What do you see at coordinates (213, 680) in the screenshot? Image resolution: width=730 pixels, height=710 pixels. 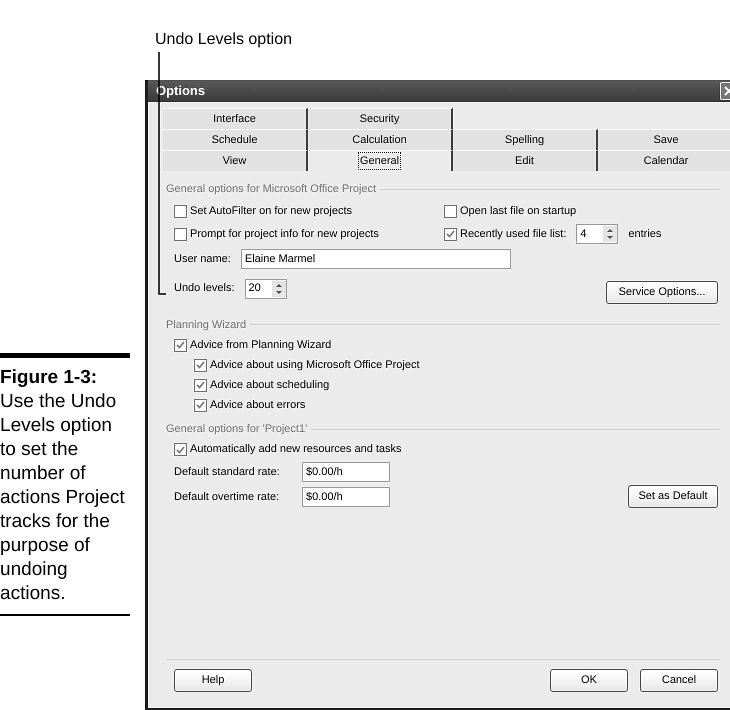 I see `dialog-button: Help` at bounding box center [213, 680].